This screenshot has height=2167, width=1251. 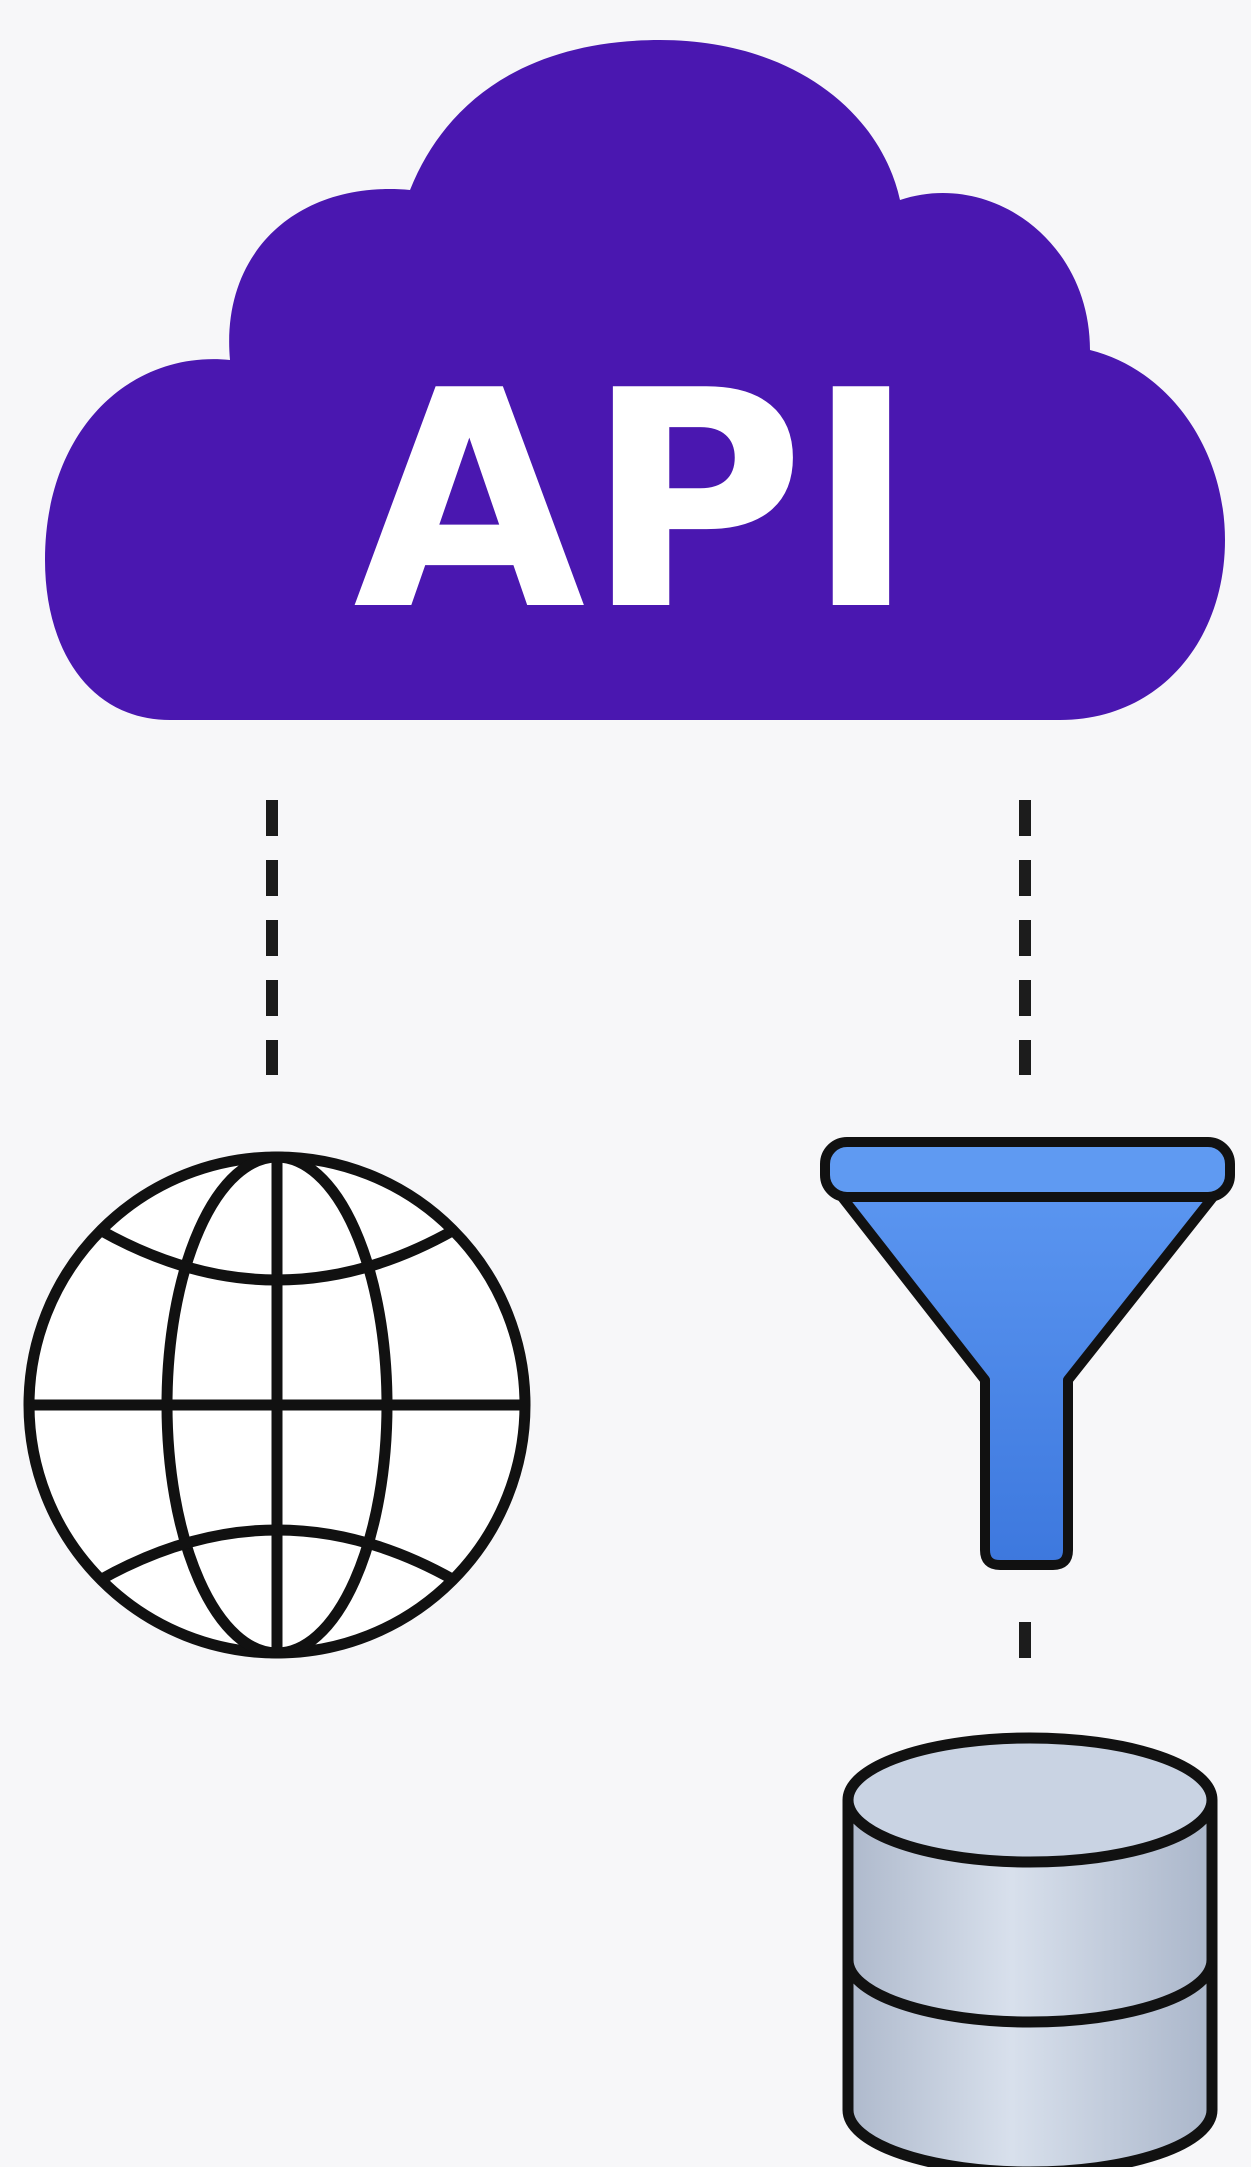 I want to click on globe-icon, so click(x=277, y=1405).